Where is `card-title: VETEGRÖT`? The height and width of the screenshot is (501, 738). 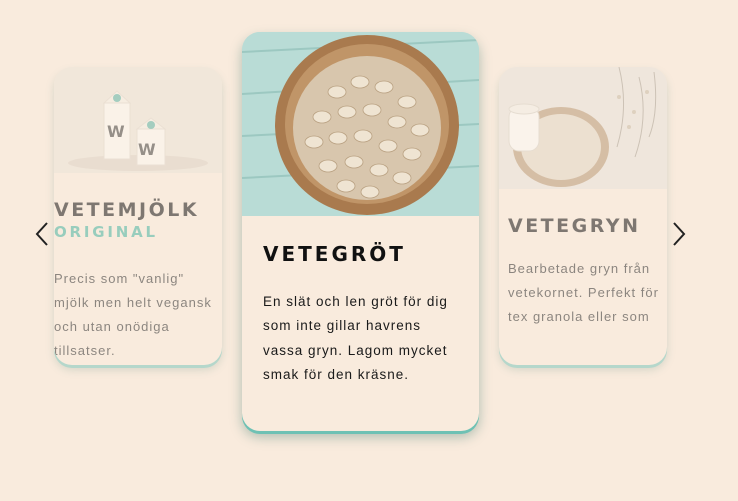 card-title: VETEGRÖT is located at coordinates (334, 254).